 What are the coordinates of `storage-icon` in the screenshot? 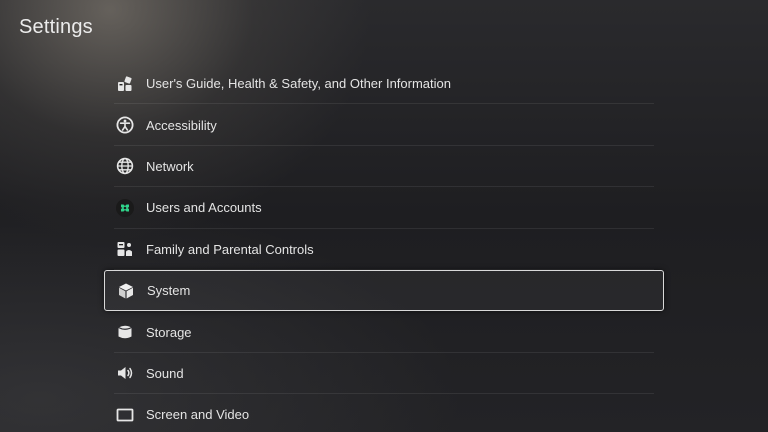 It's located at (125, 332).